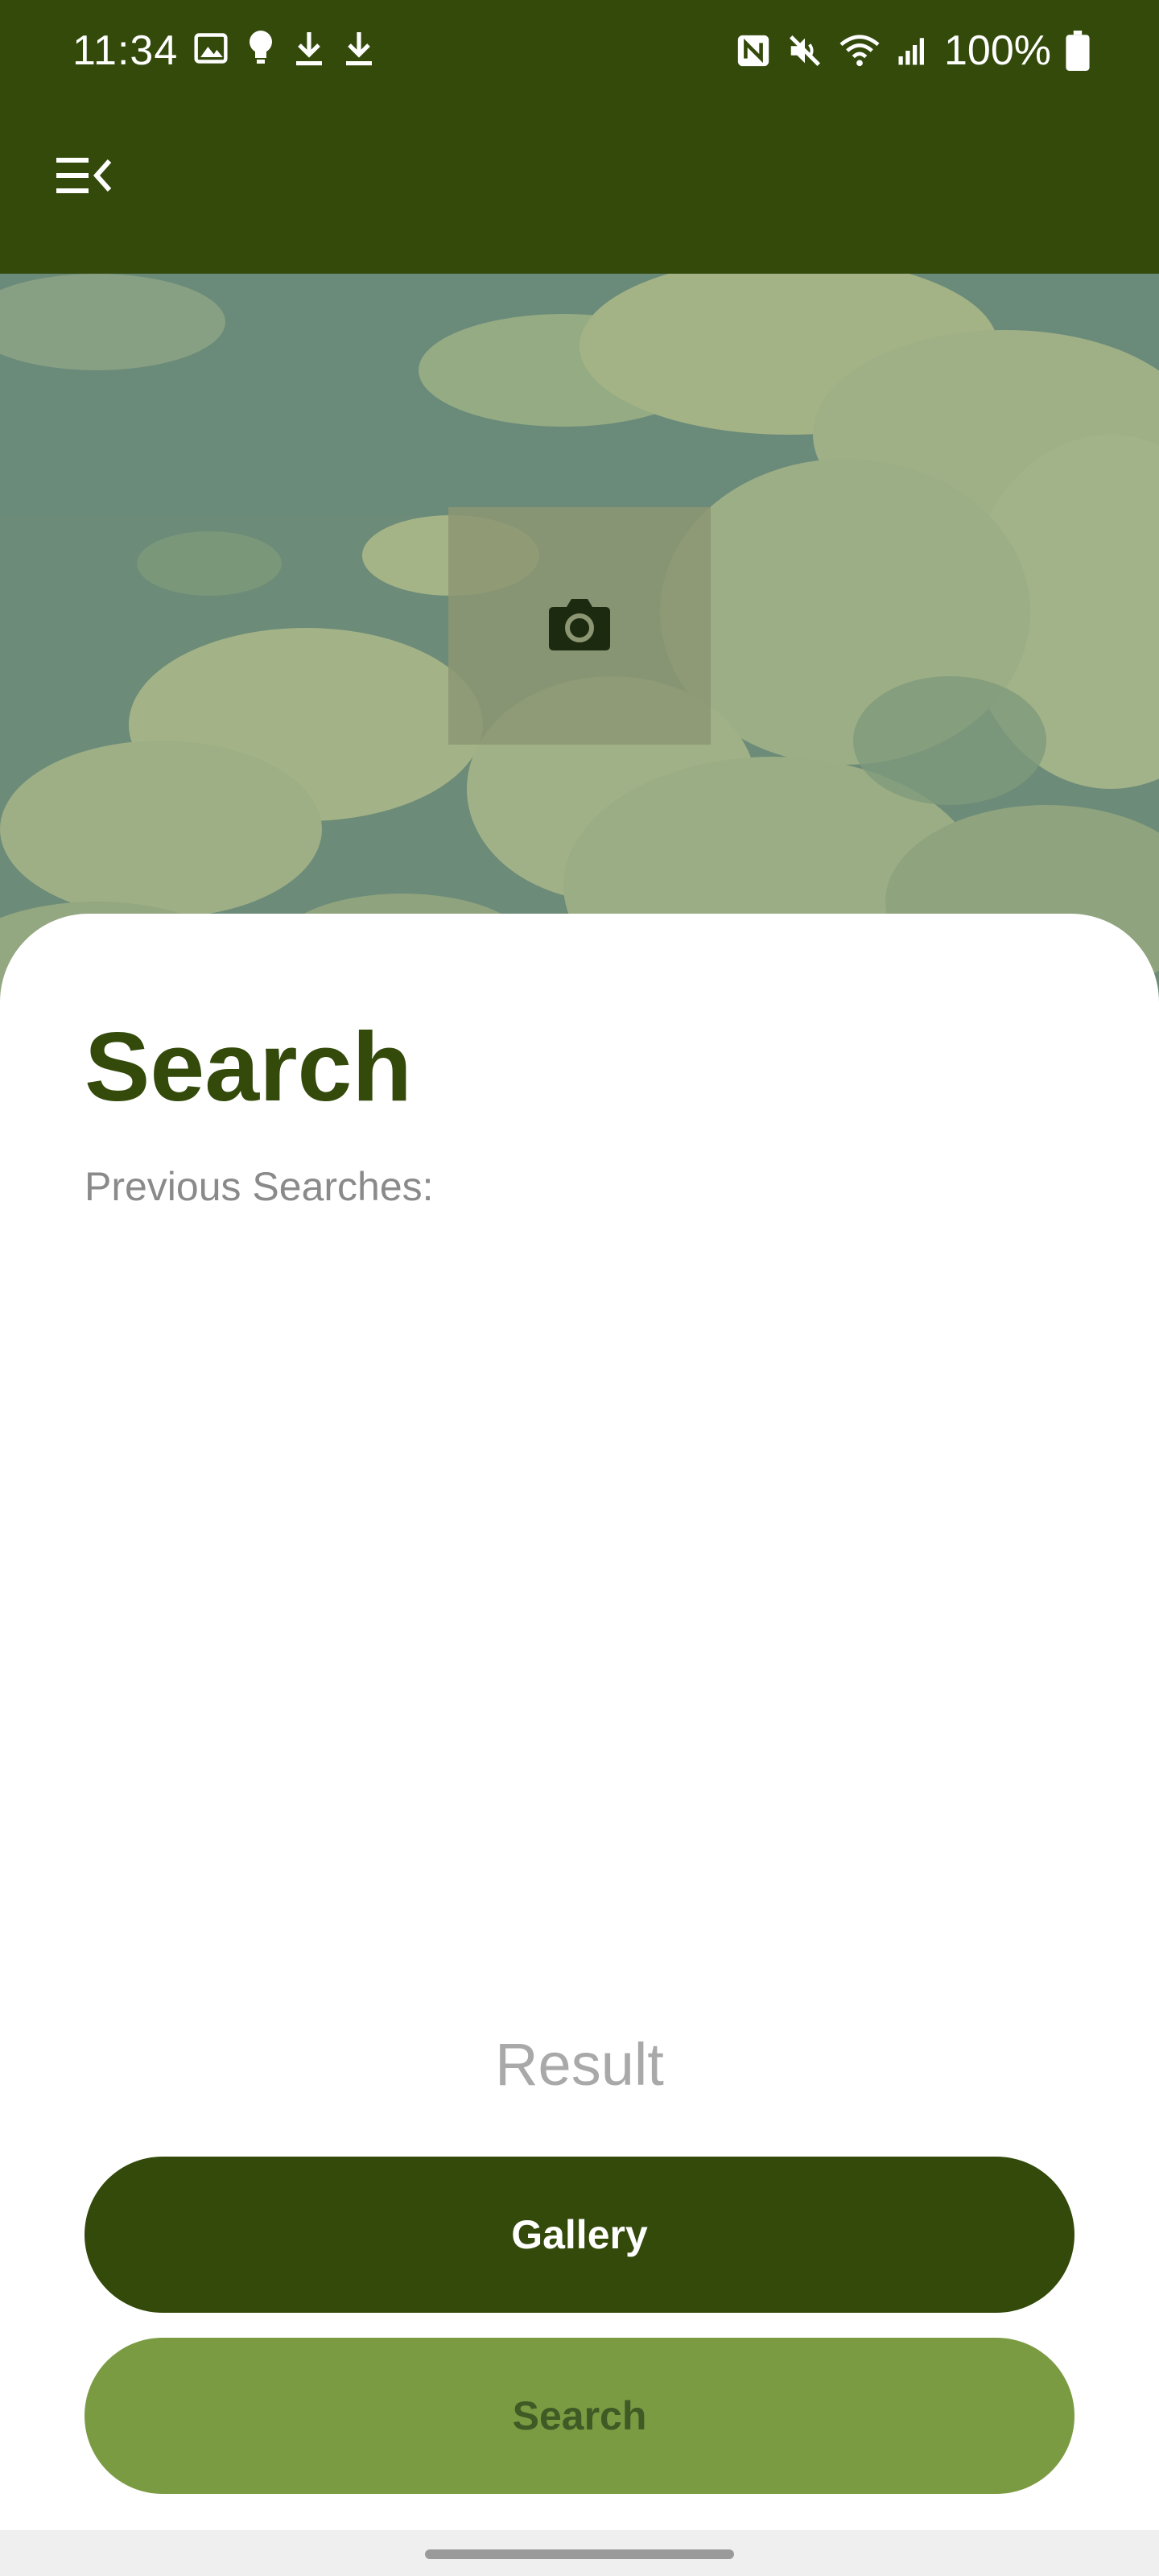  I want to click on image-icon, so click(211, 48).